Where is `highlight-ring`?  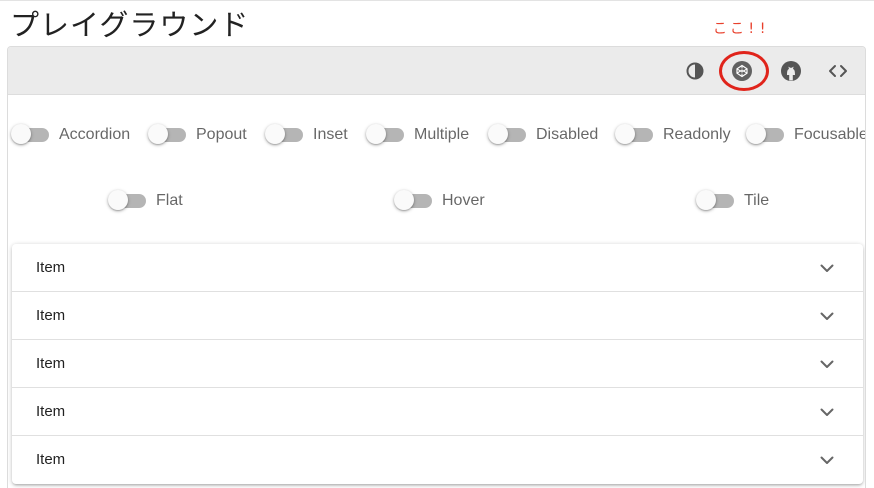
highlight-ring is located at coordinates (744, 71).